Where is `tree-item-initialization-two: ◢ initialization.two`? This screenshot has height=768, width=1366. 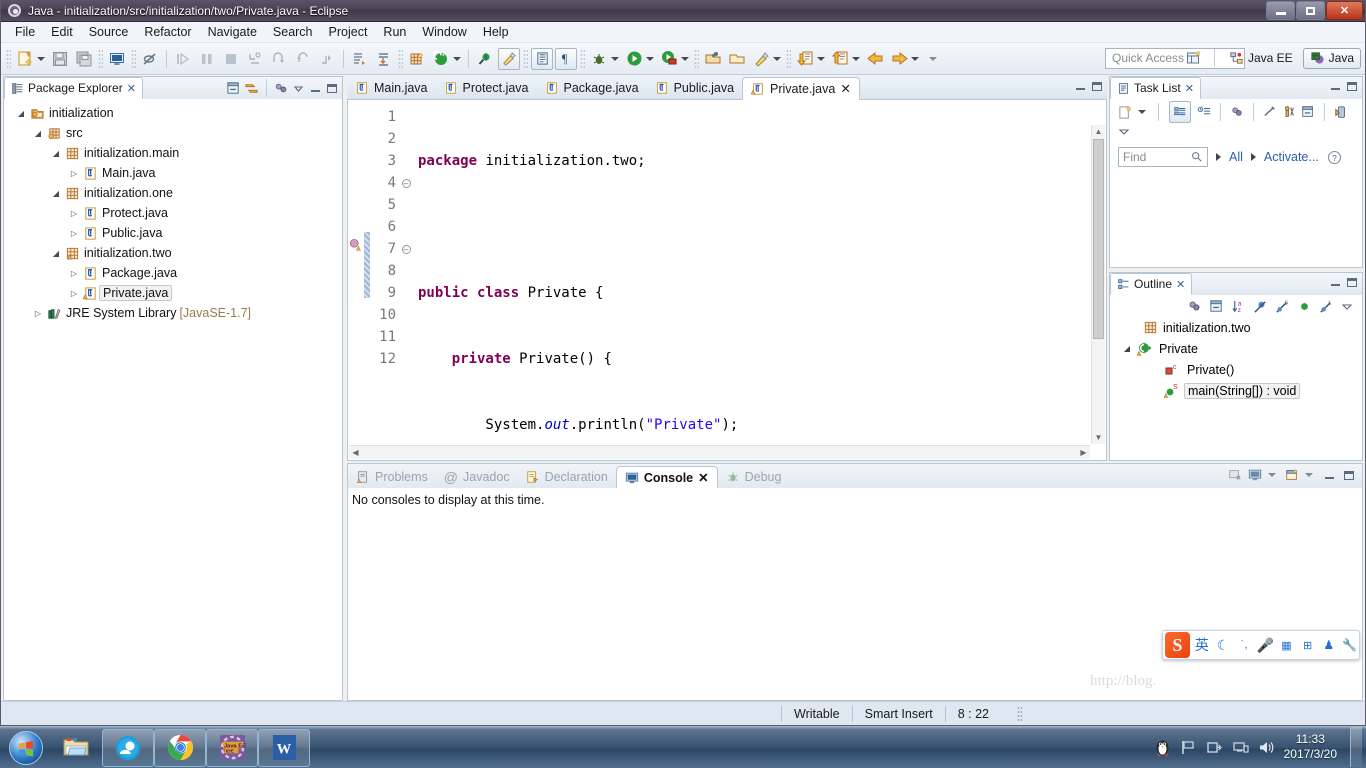
tree-item-initialization-two: ◢ initialization.two is located at coordinates (173, 253).